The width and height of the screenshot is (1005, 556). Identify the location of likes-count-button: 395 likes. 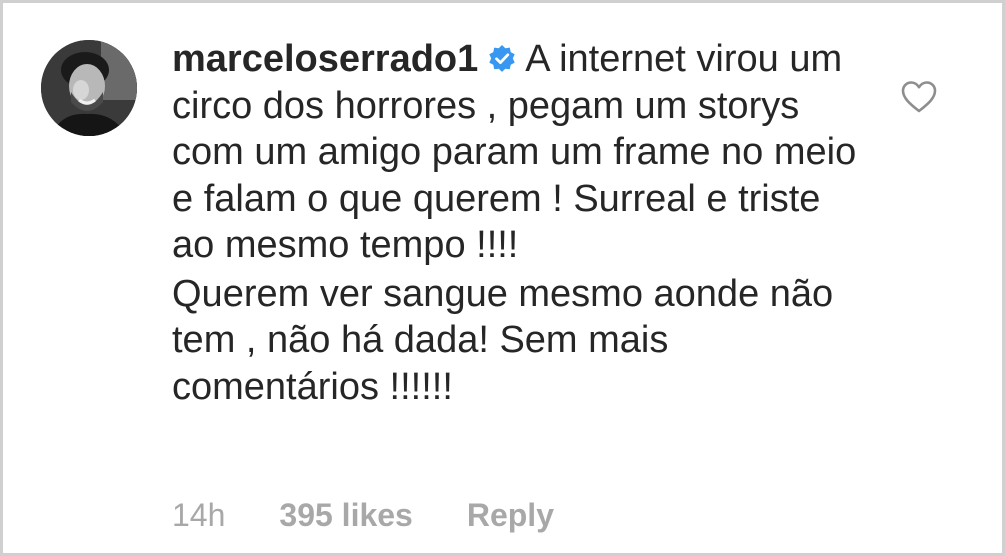
(345, 515).